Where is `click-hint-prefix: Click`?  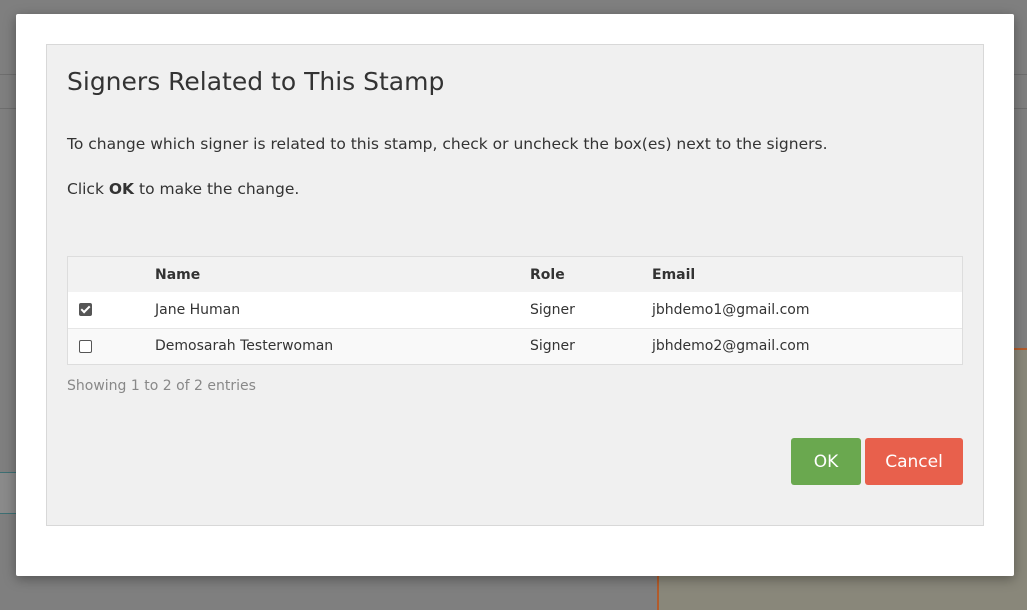 click-hint-prefix: Click is located at coordinates (88, 189).